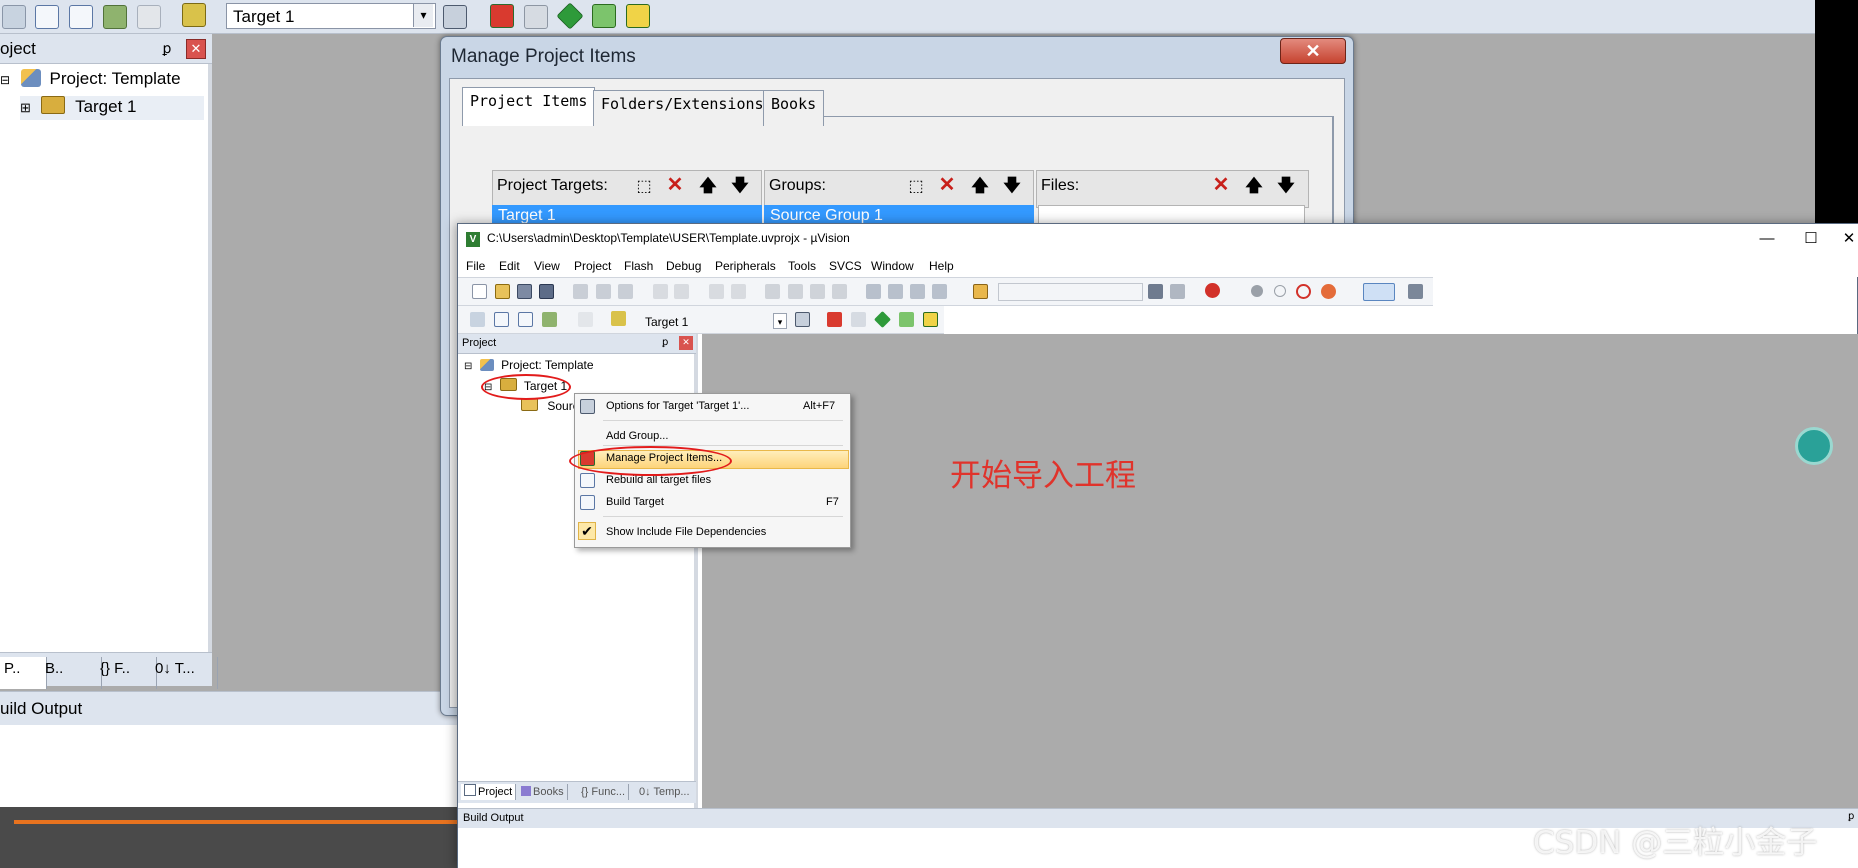  What do you see at coordinates (772, 291) in the screenshot?
I see `bookmark-icon` at bounding box center [772, 291].